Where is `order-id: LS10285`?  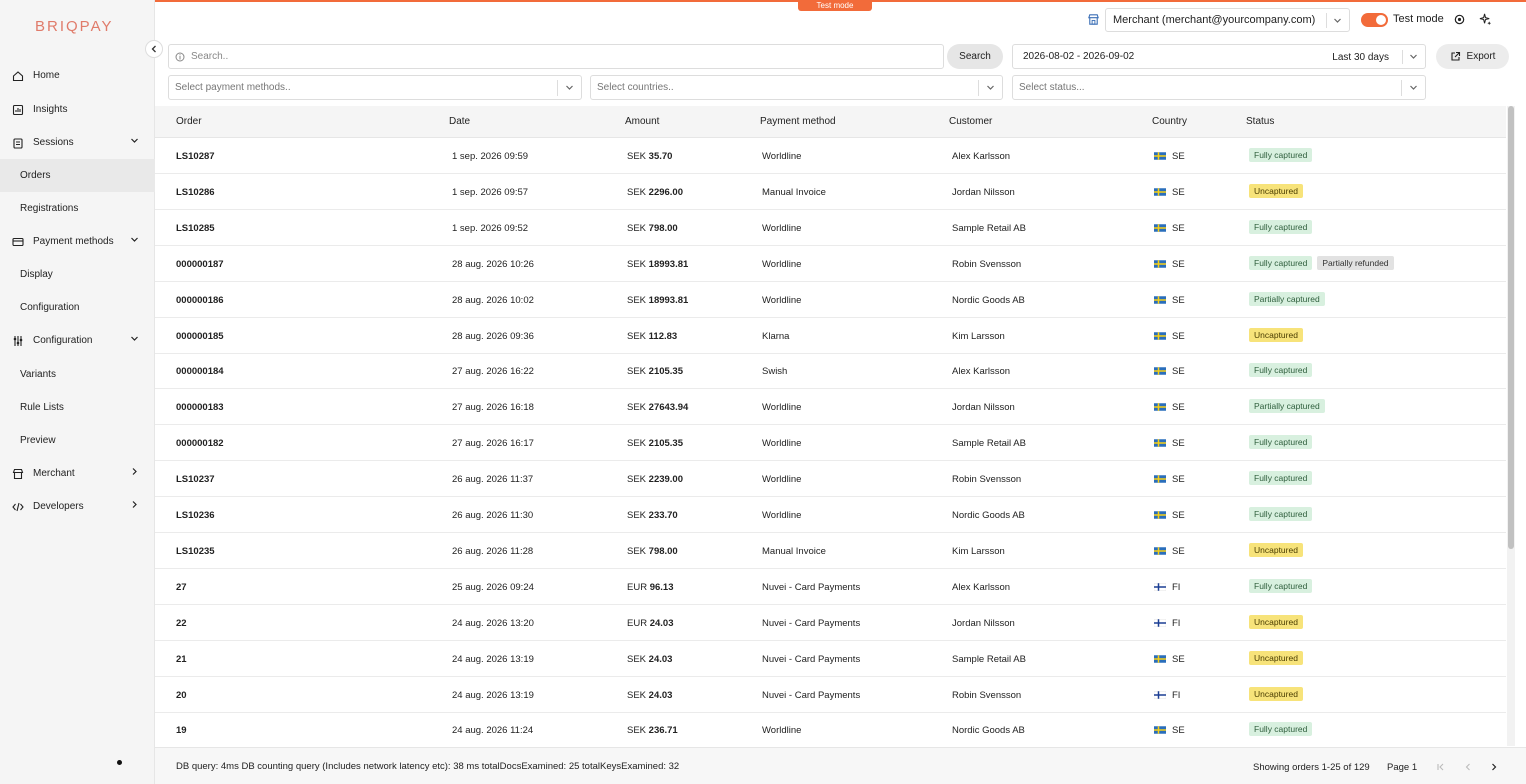 order-id: LS10285 is located at coordinates (195, 228).